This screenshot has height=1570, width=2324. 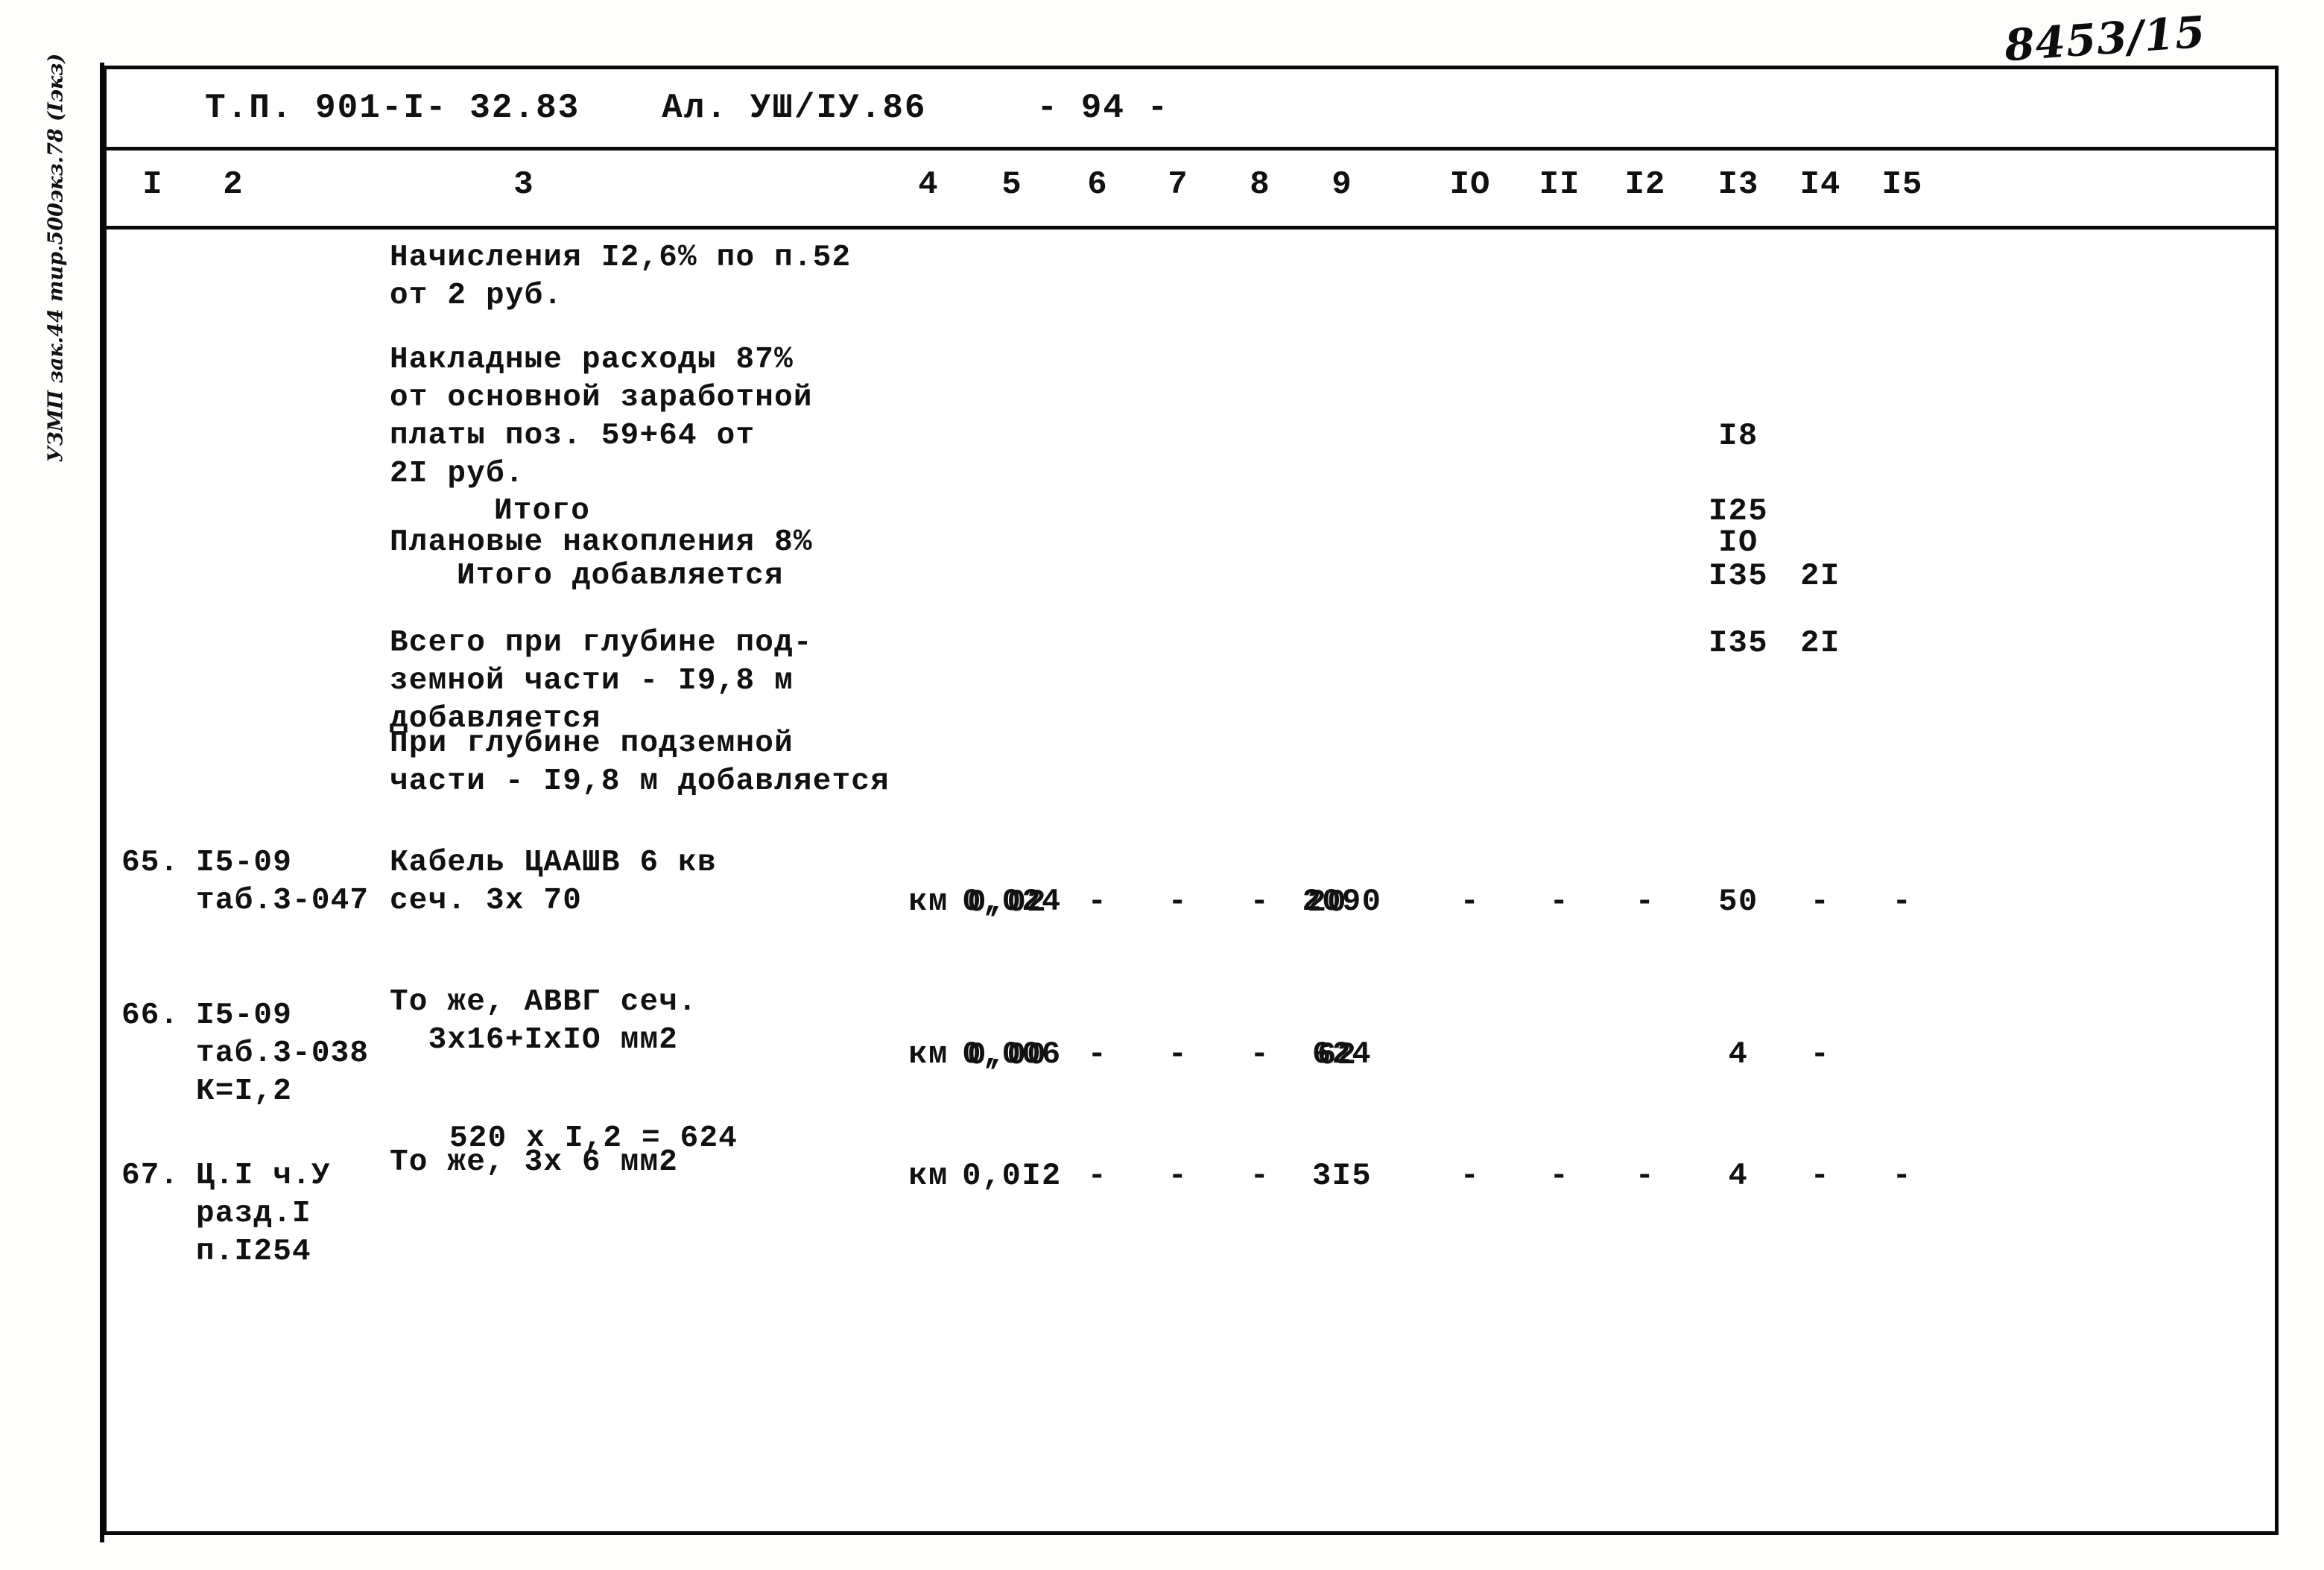 What do you see at coordinates (151, 1176) in the screenshot?
I see `row-2-position: 67.` at bounding box center [151, 1176].